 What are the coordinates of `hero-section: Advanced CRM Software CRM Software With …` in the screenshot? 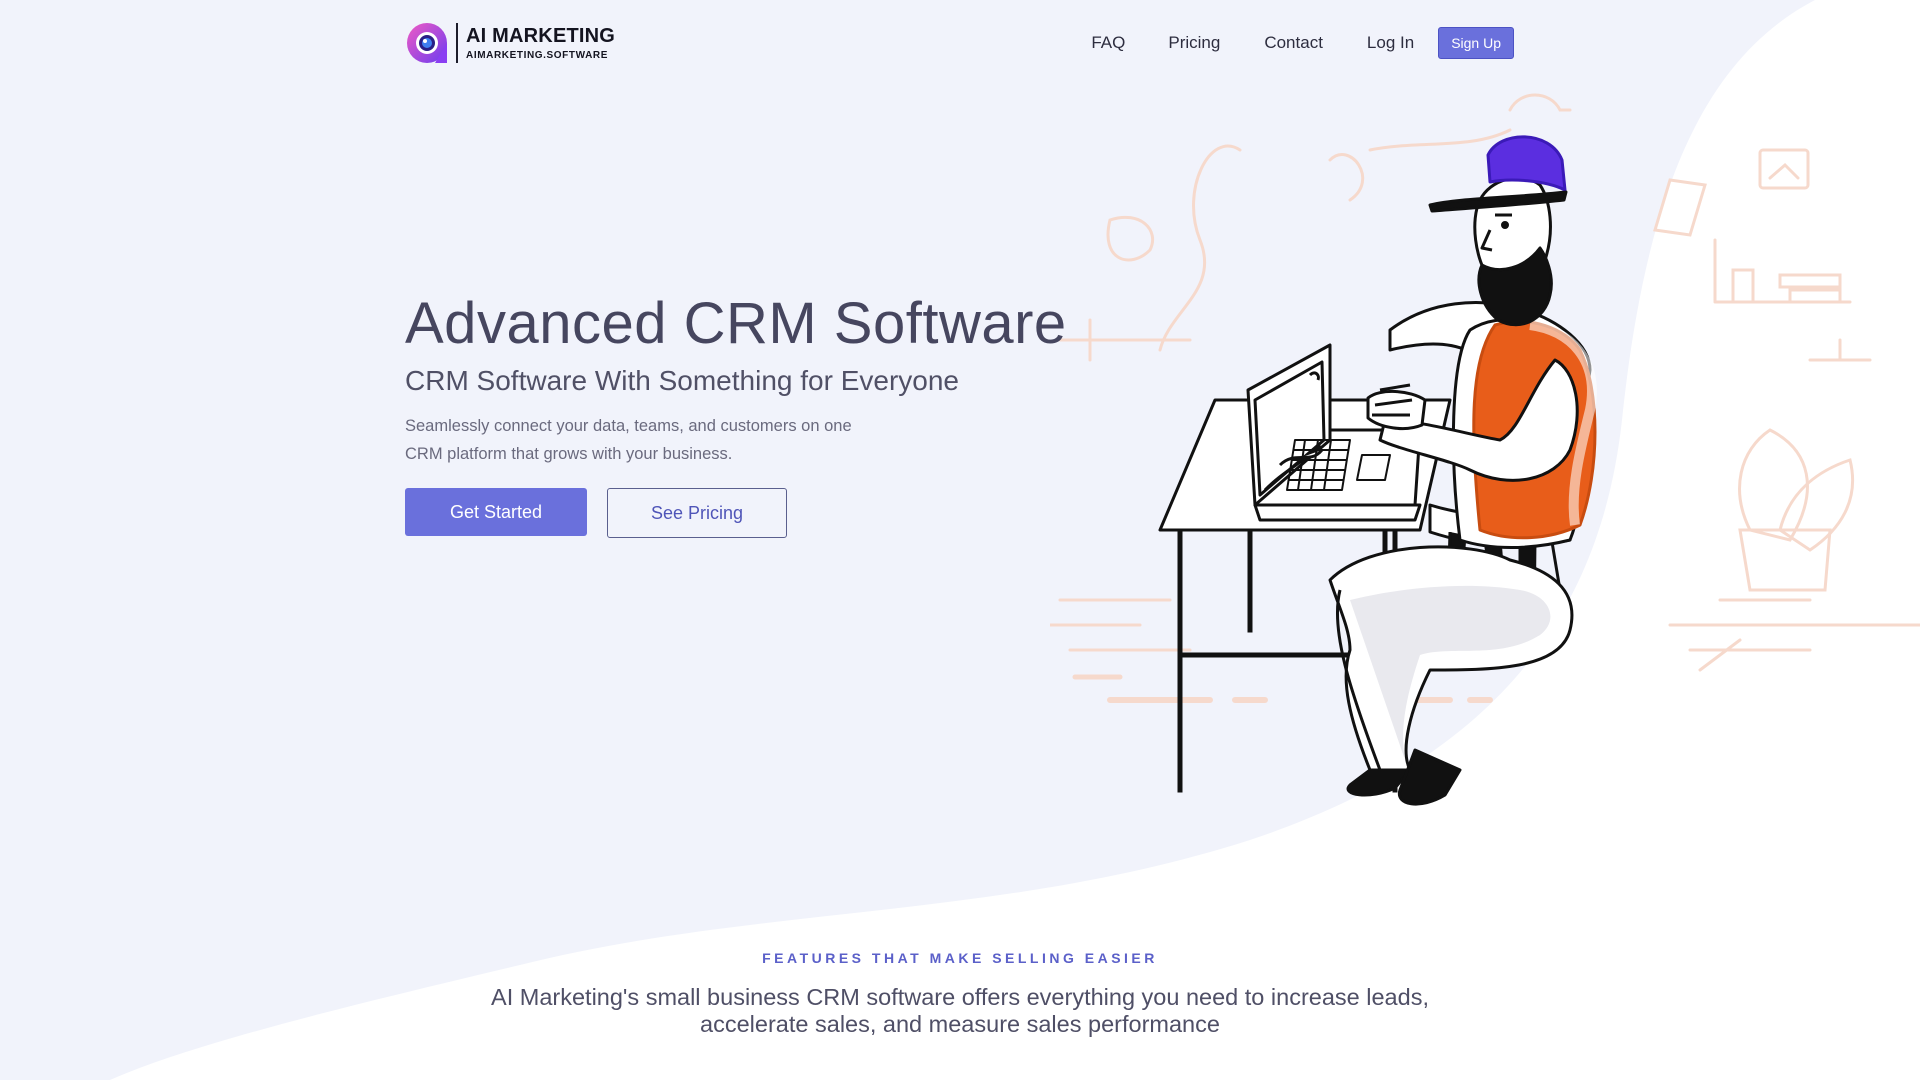 It's located at (765, 415).